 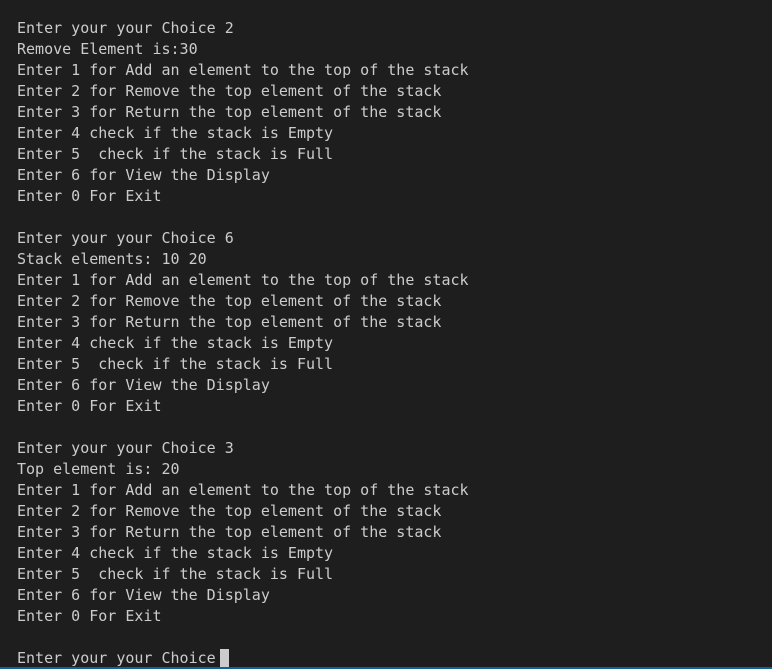 What do you see at coordinates (116, 658) in the screenshot?
I see `prompt-text: Enter your your Choice` at bounding box center [116, 658].